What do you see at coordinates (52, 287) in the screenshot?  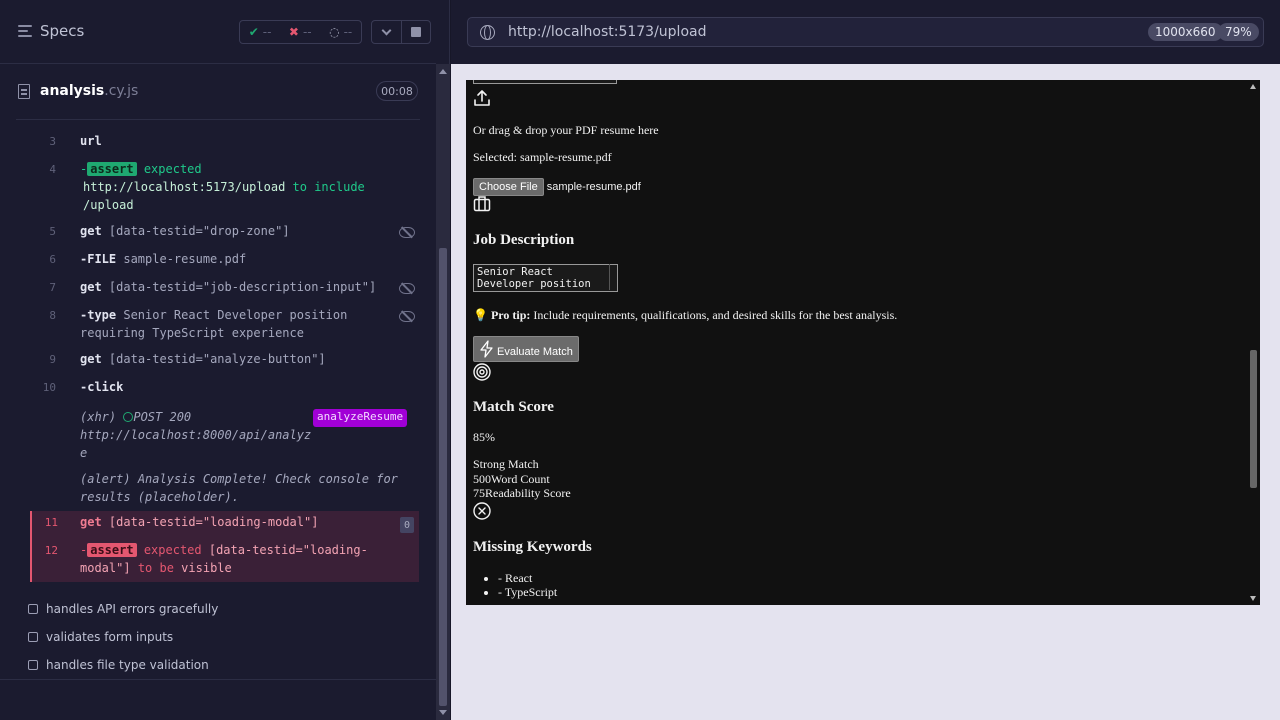 I see `command-number: 7` at bounding box center [52, 287].